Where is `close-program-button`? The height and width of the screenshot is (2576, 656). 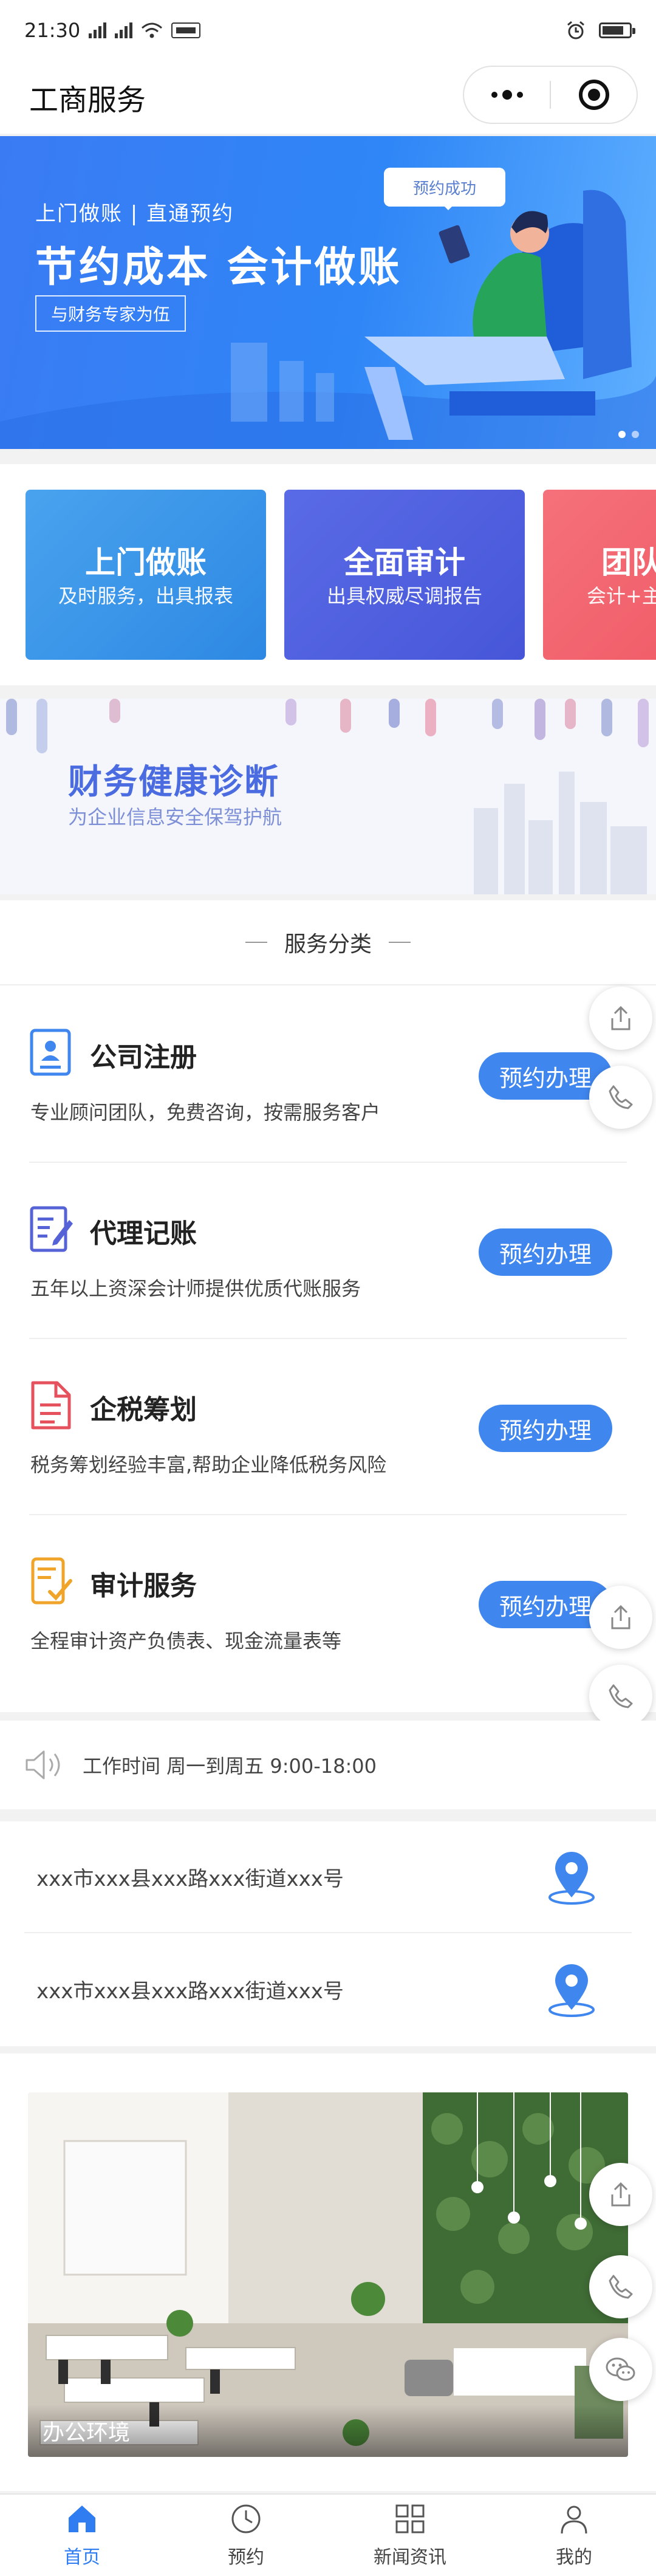 close-program-button is located at coordinates (594, 95).